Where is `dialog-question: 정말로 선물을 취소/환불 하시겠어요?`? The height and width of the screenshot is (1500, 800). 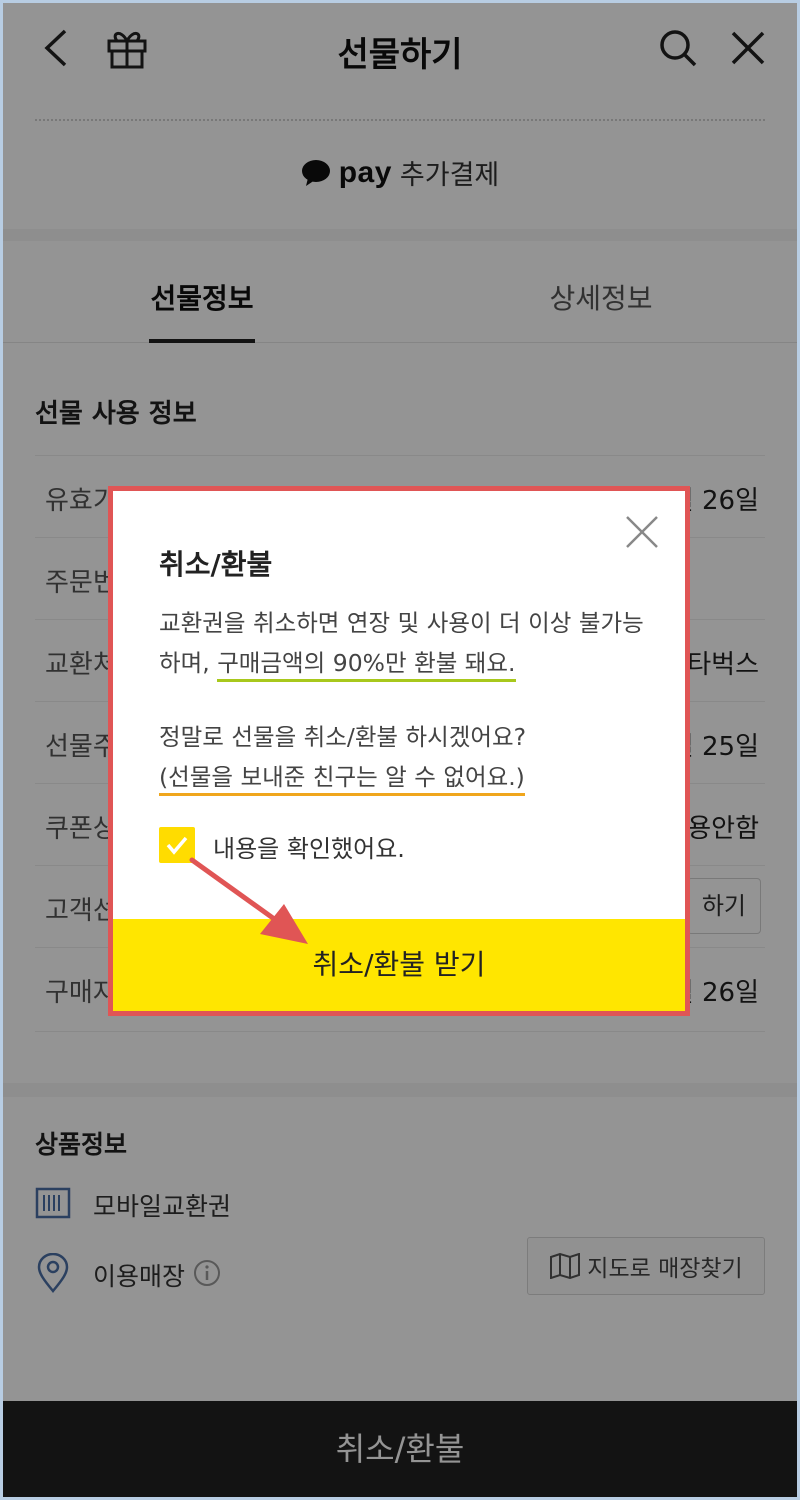
dialog-question: 정말로 선물을 취소/환불 하시겠어요? is located at coordinates (343, 737).